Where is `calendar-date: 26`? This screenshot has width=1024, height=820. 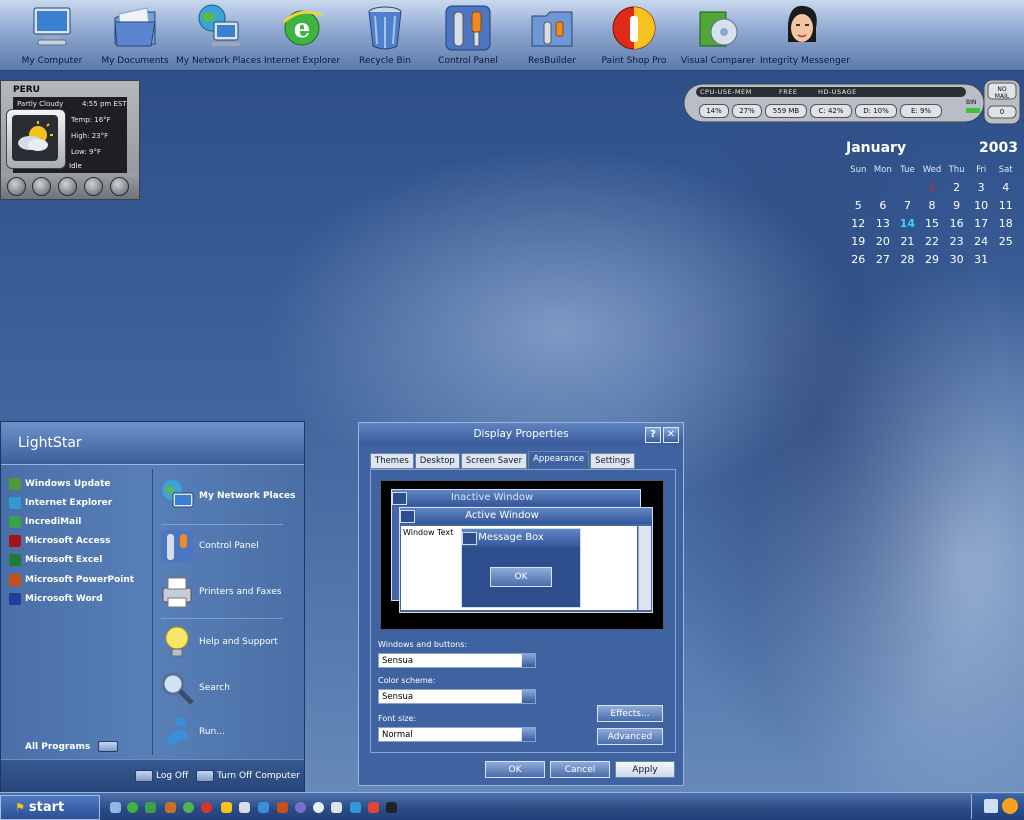 calendar-date: 26 is located at coordinates (858, 260).